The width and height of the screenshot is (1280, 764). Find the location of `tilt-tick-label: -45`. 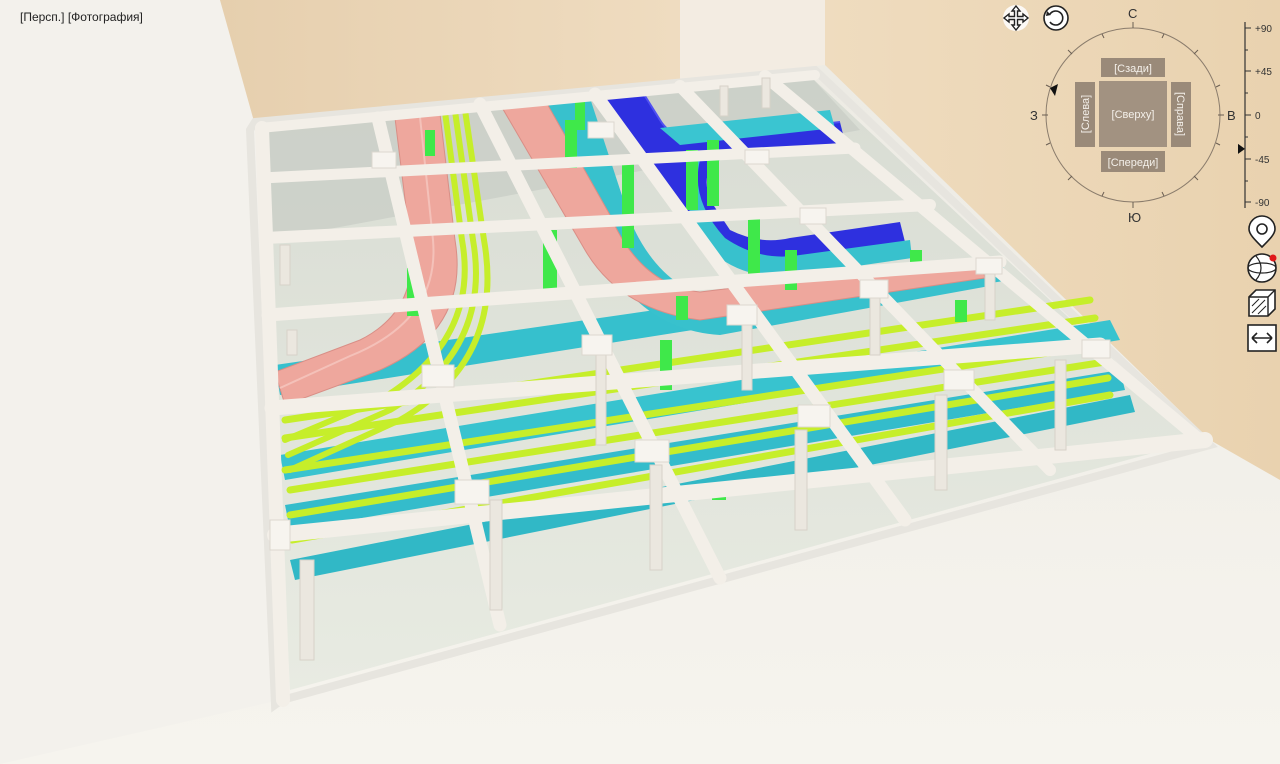

tilt-tick-label: -45 is located at coordinates (1262, 160).